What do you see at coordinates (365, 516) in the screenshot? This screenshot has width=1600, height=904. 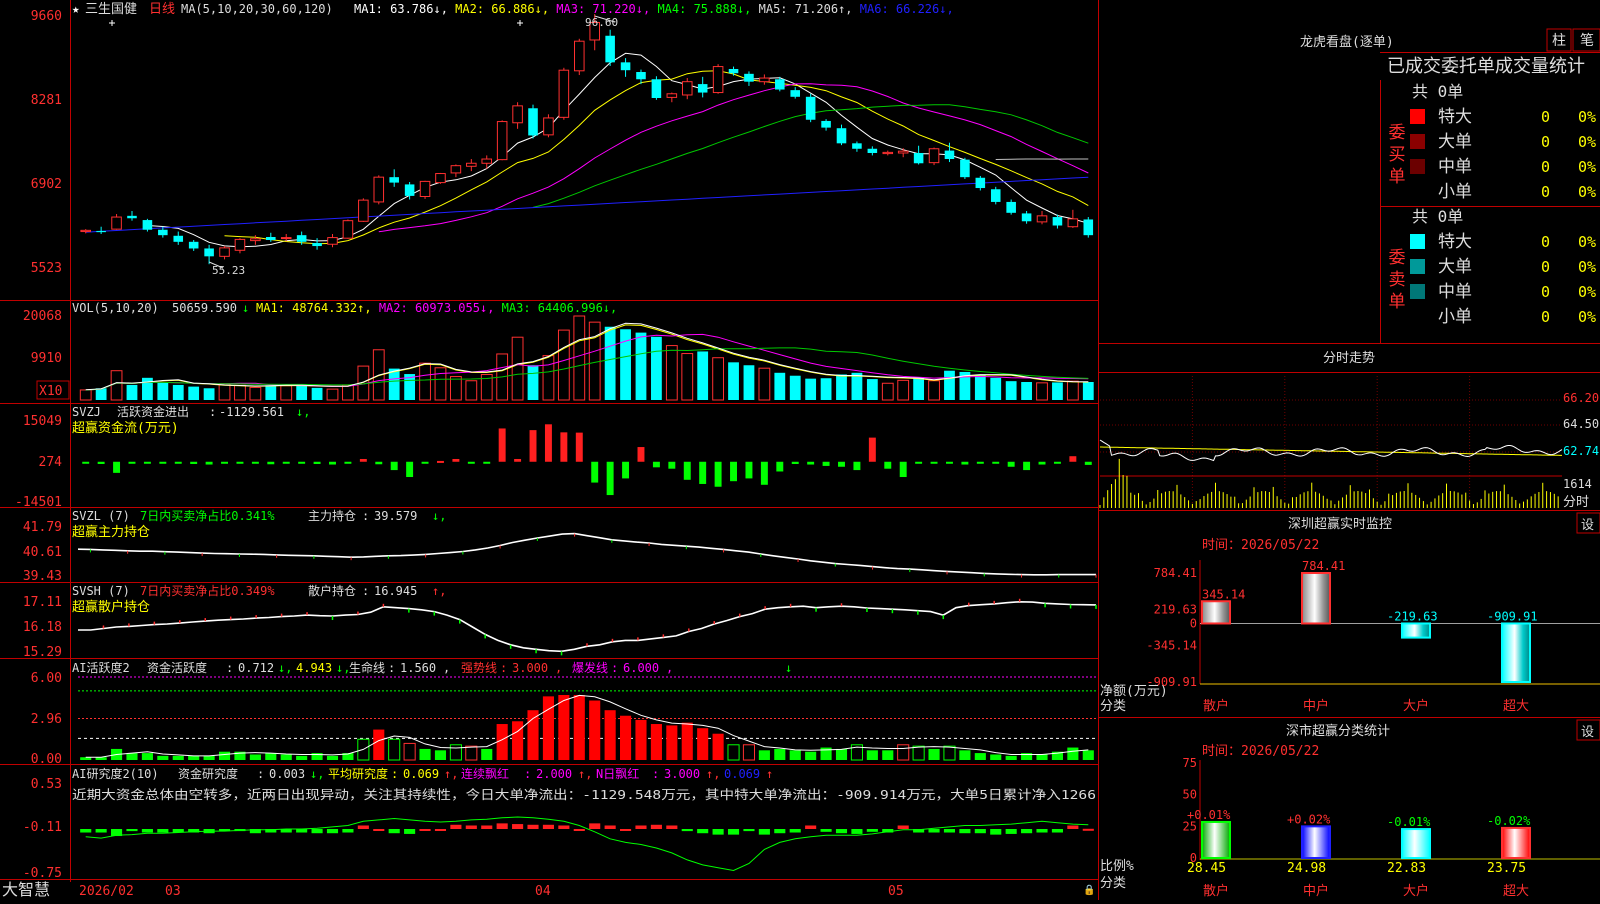 I see `svzl-colon: :` at bounding box center [365, 516].